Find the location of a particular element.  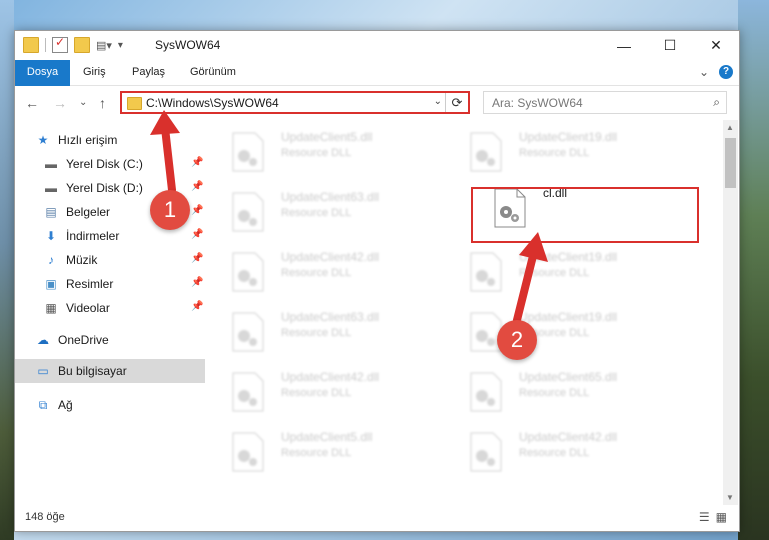

tab-share: Paylaş is located at coordinates (148, 72).